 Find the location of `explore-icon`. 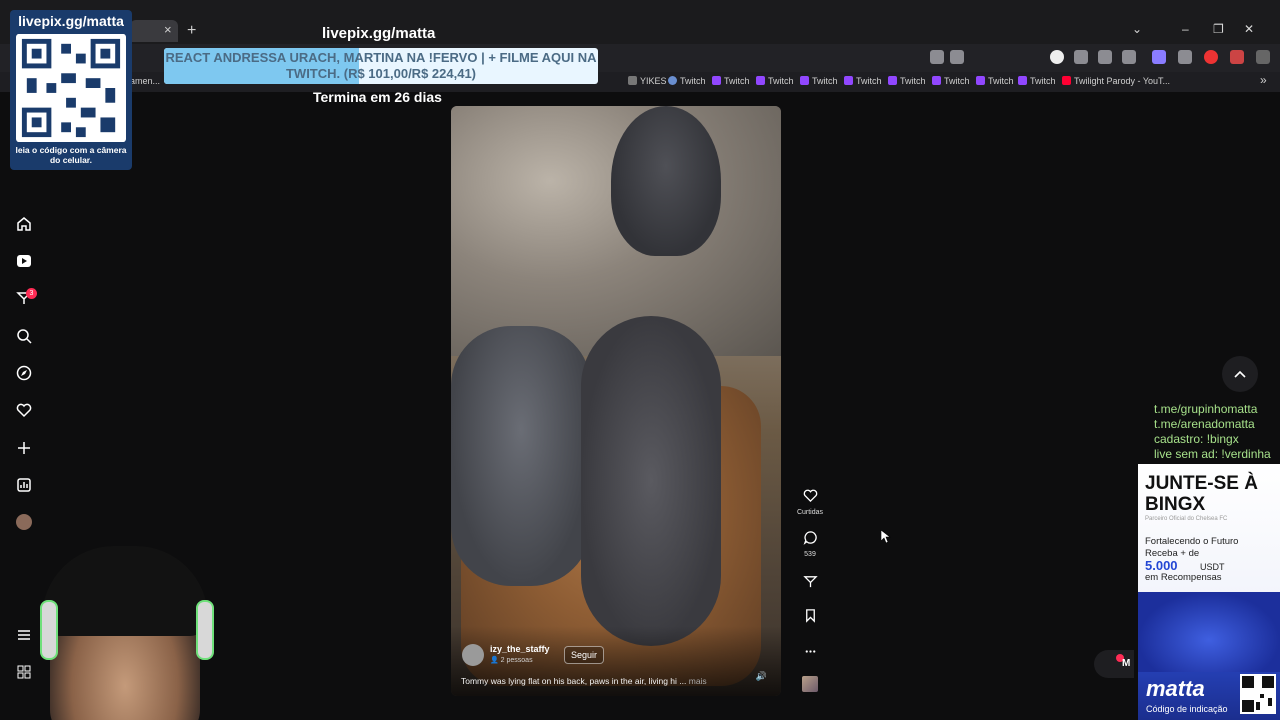

explore-icon is located at coordinates (24, 373).